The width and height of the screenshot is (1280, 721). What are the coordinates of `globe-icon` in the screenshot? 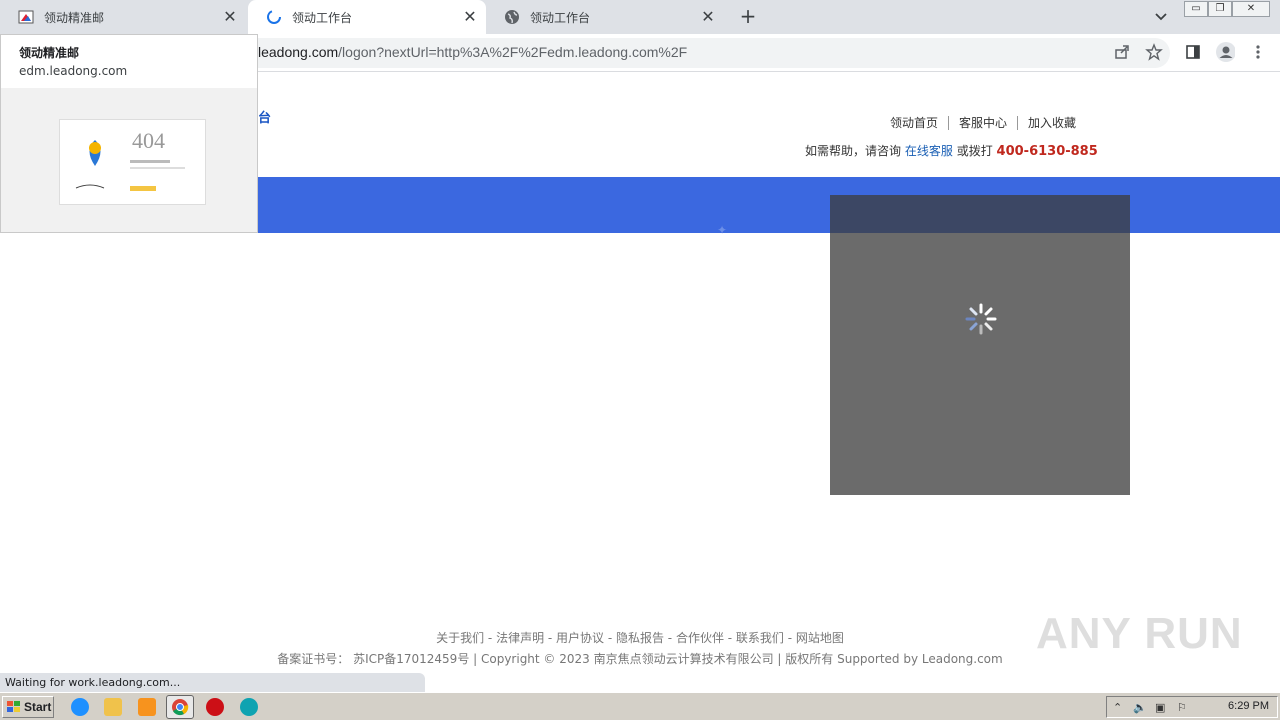 It's located at (512, 17).